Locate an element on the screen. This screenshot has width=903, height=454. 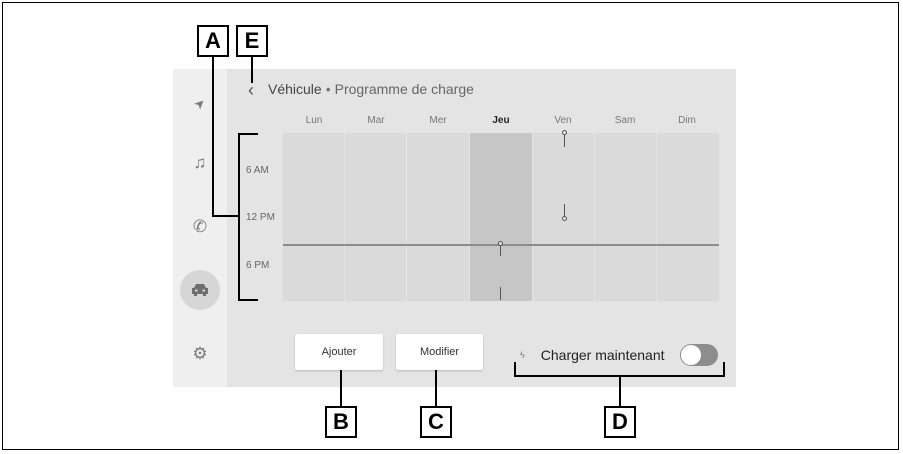
day-column-mar is located at coordinates (375, 217).